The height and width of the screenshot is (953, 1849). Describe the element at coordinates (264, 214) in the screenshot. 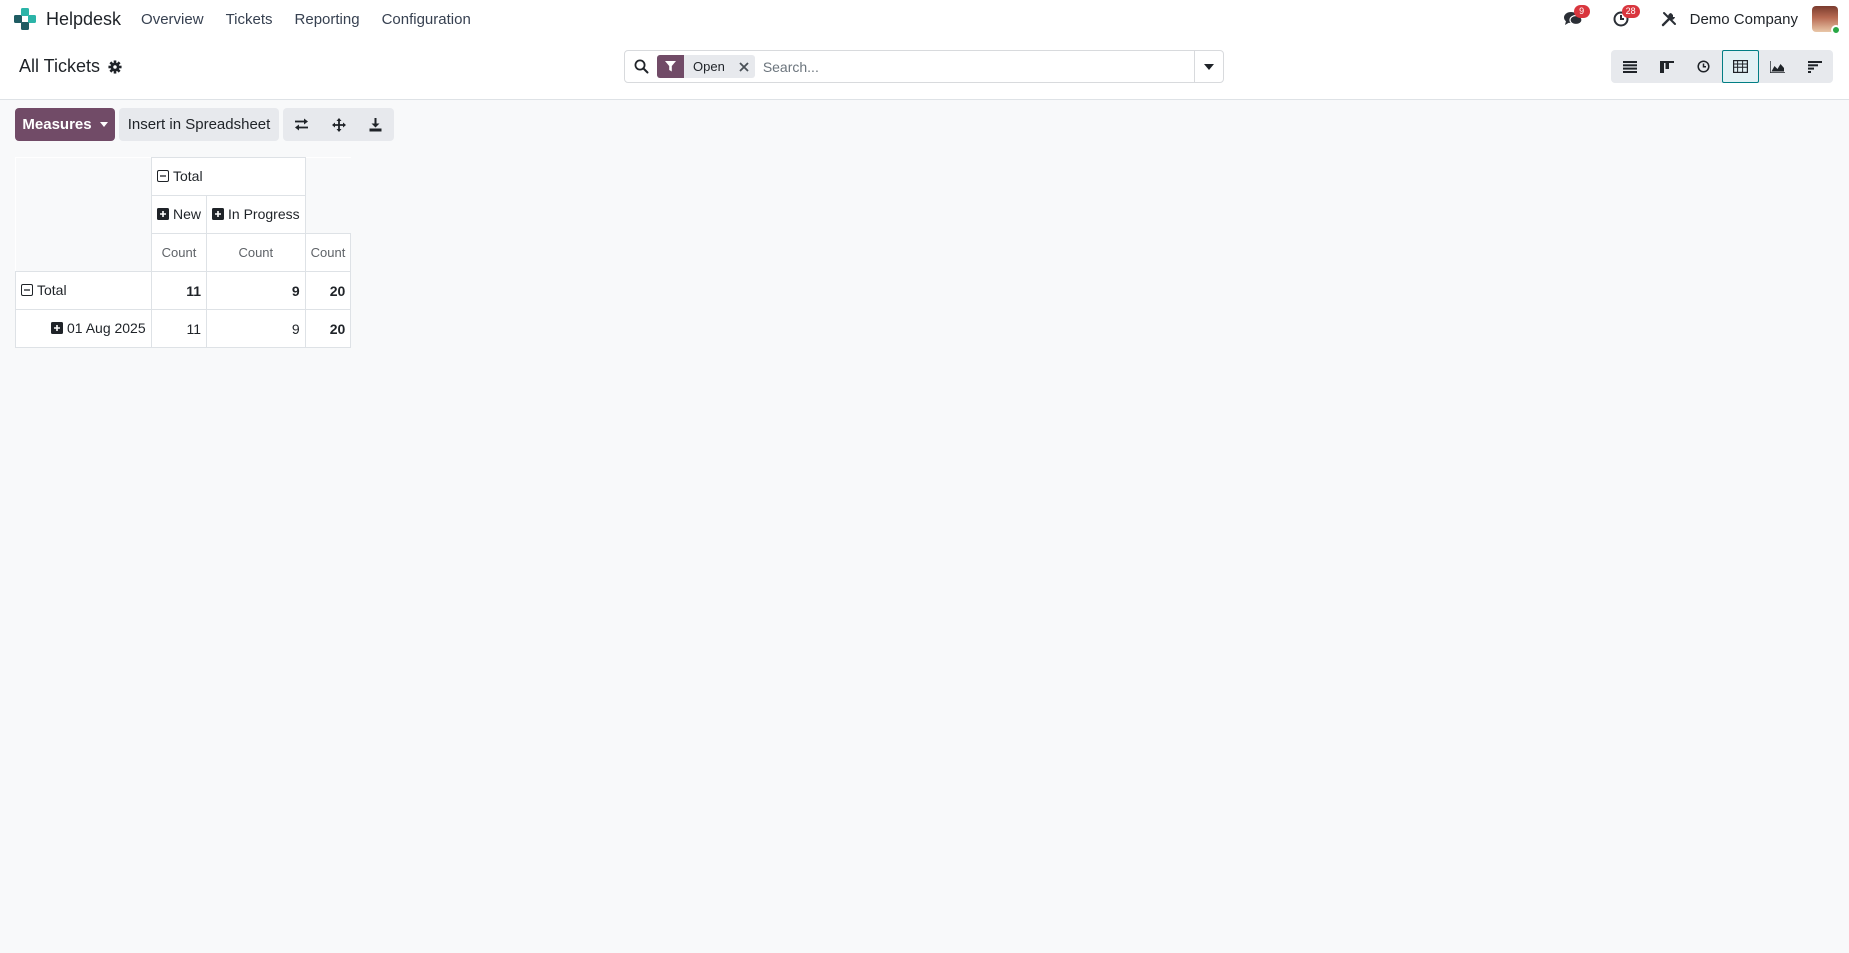

I see `col-header-in-progress-label: In Progress` at that location.